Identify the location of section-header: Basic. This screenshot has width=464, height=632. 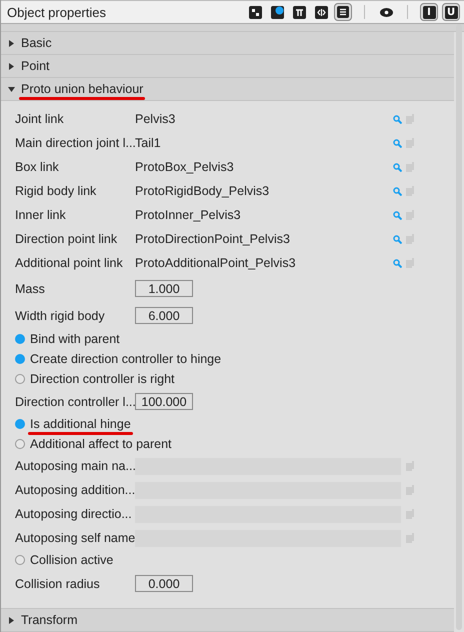
(227, 43).